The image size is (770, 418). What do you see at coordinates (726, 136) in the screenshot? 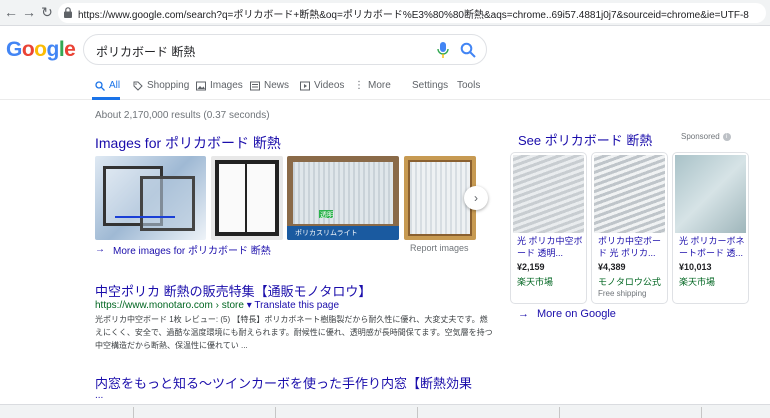
I see `info-icon: i` at bounding box center [726, 136].